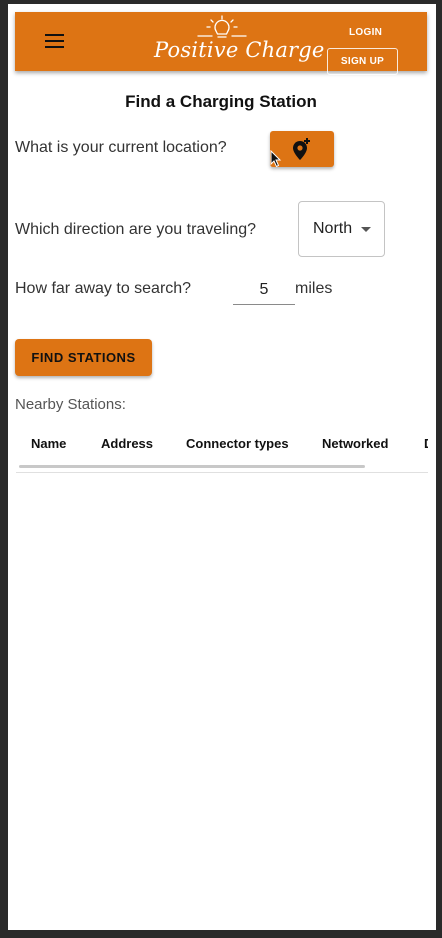 This screenshot has width=442, height=938. I want to click on caret-down-icon, so click(366, 229).